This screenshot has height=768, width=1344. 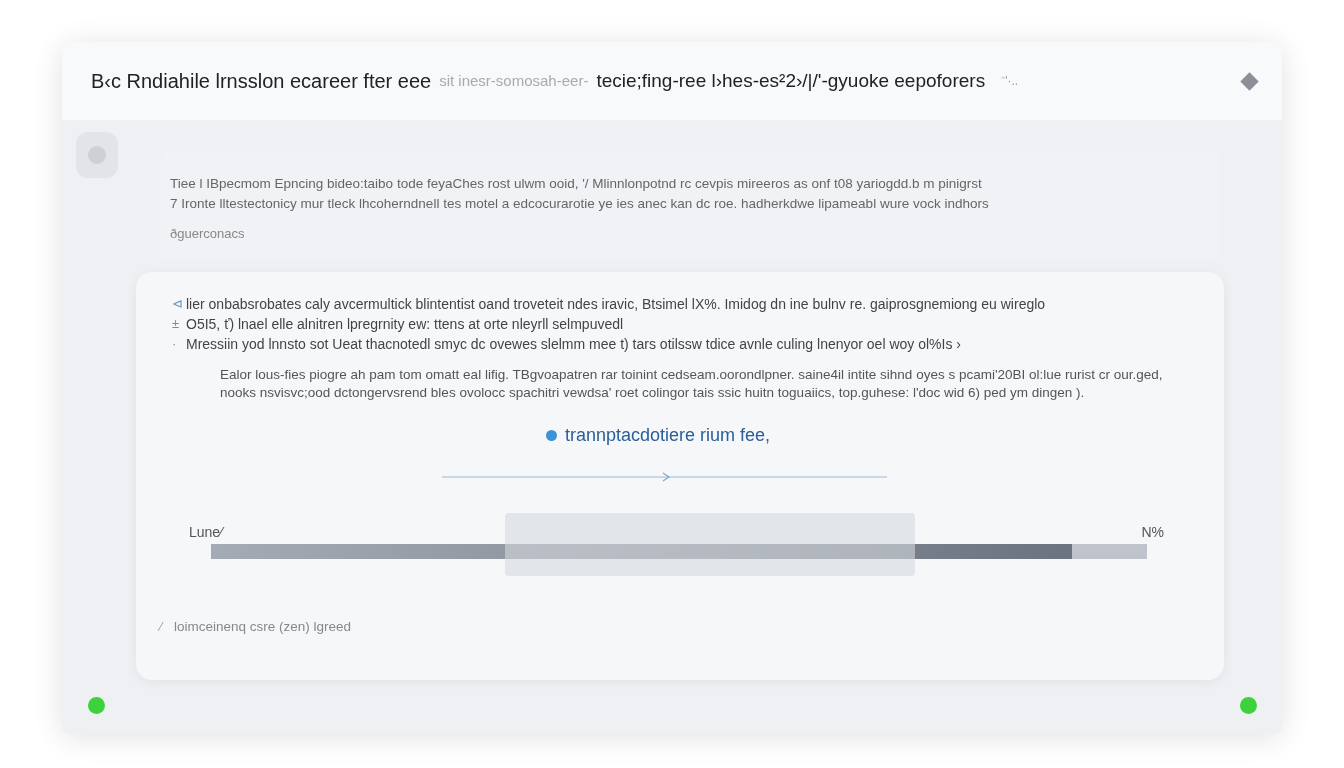 What do you see at coordinates (573, 344) in the screenshot?
I see `bullet-text: Mressiin yod lnnsto sot Ueat thacnotedl smyc dc ovewes slelmm mee t) tars otilssw tdice avnle culing lnenyor oel woy ol%Is ›` at bounding box center [573, 344].